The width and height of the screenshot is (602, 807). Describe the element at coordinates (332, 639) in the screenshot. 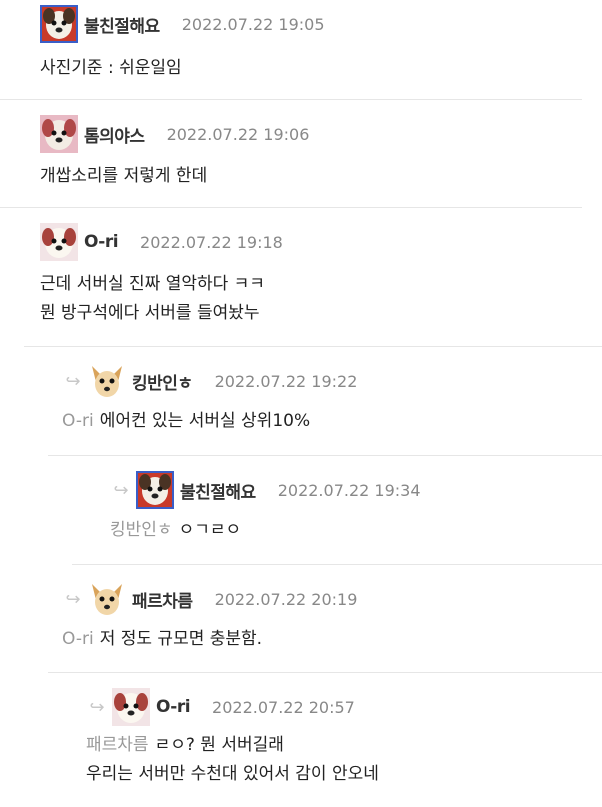

I see `comment-body: O-ri 저 정도 규모면 충분함.` at that location.